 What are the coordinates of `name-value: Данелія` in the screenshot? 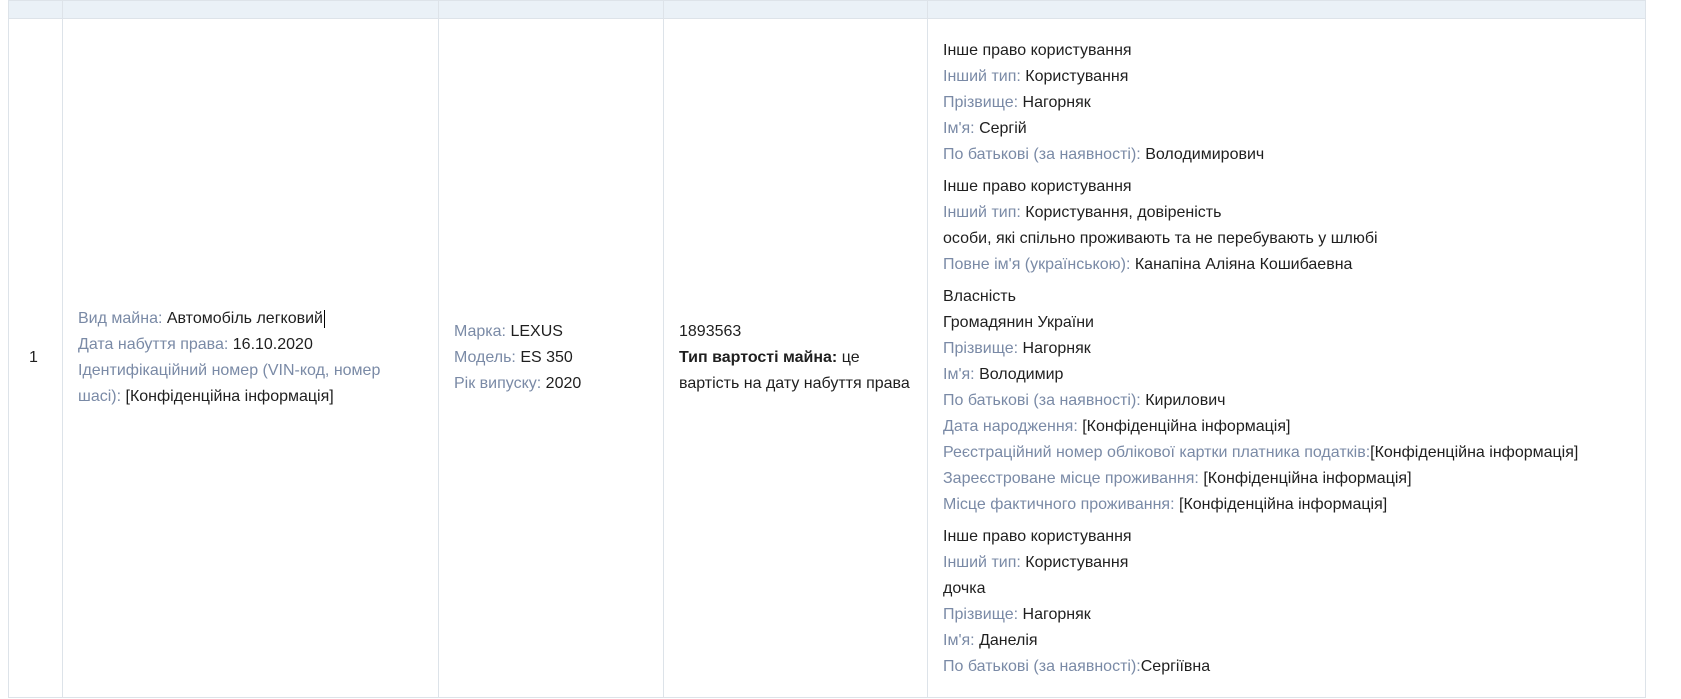 It's located at (1008, 640).